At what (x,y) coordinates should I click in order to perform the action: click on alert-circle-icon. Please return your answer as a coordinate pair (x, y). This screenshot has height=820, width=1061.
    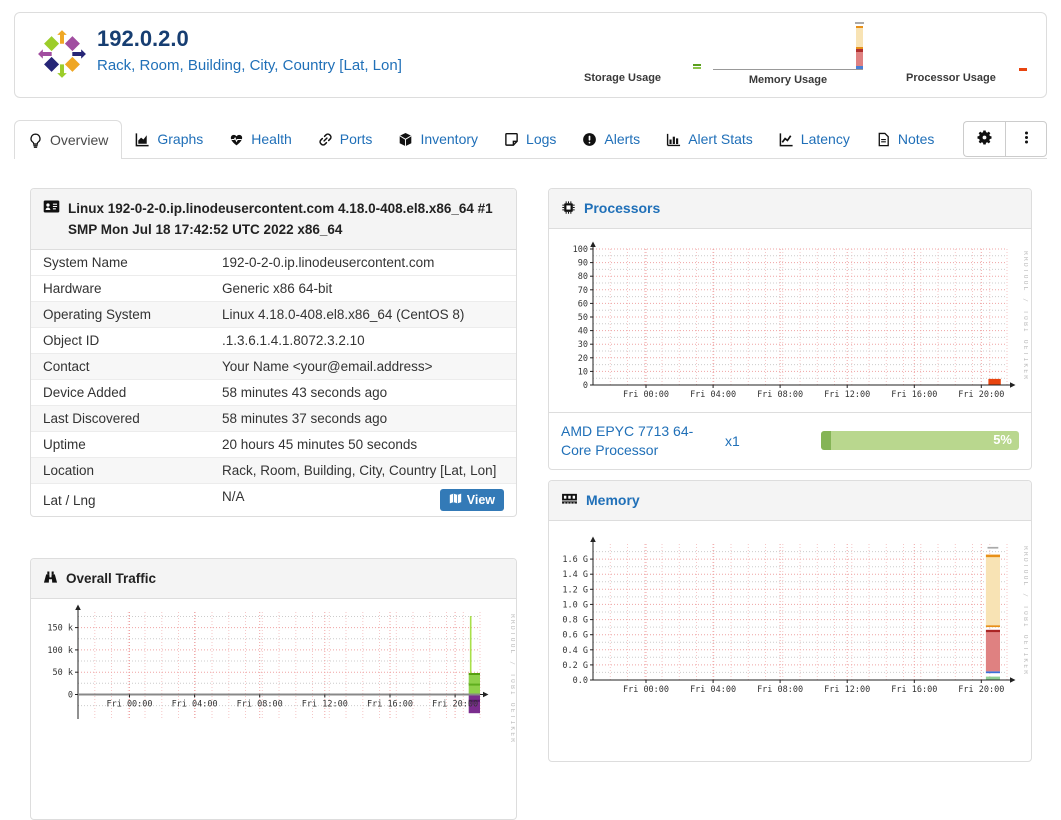
    Looking at the image, I should click on (589, 139).